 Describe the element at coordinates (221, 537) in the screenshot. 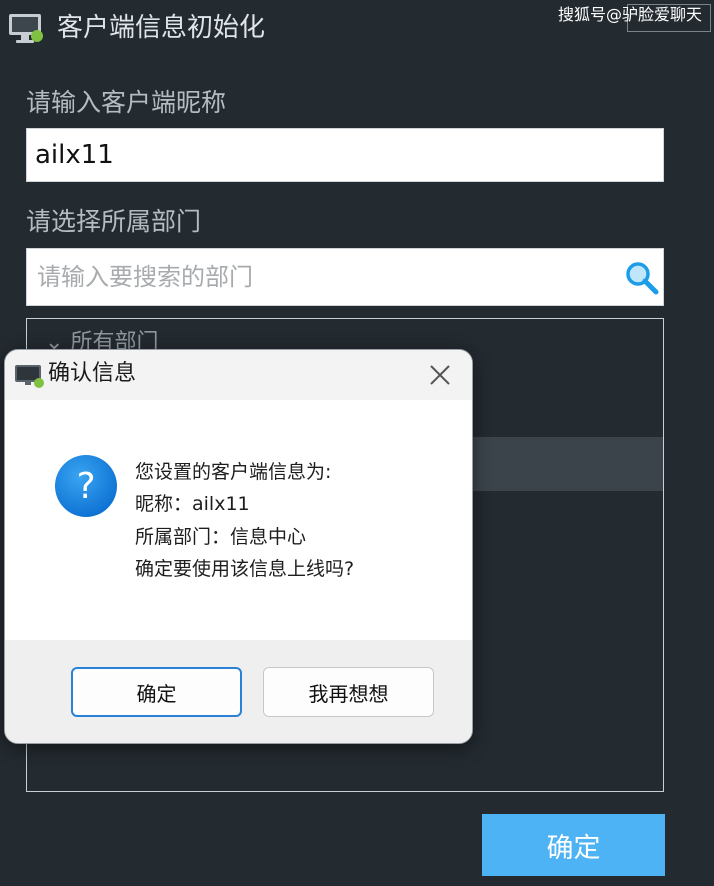

I see `dialog-message-line: 所属部门：信息中心` at that location.